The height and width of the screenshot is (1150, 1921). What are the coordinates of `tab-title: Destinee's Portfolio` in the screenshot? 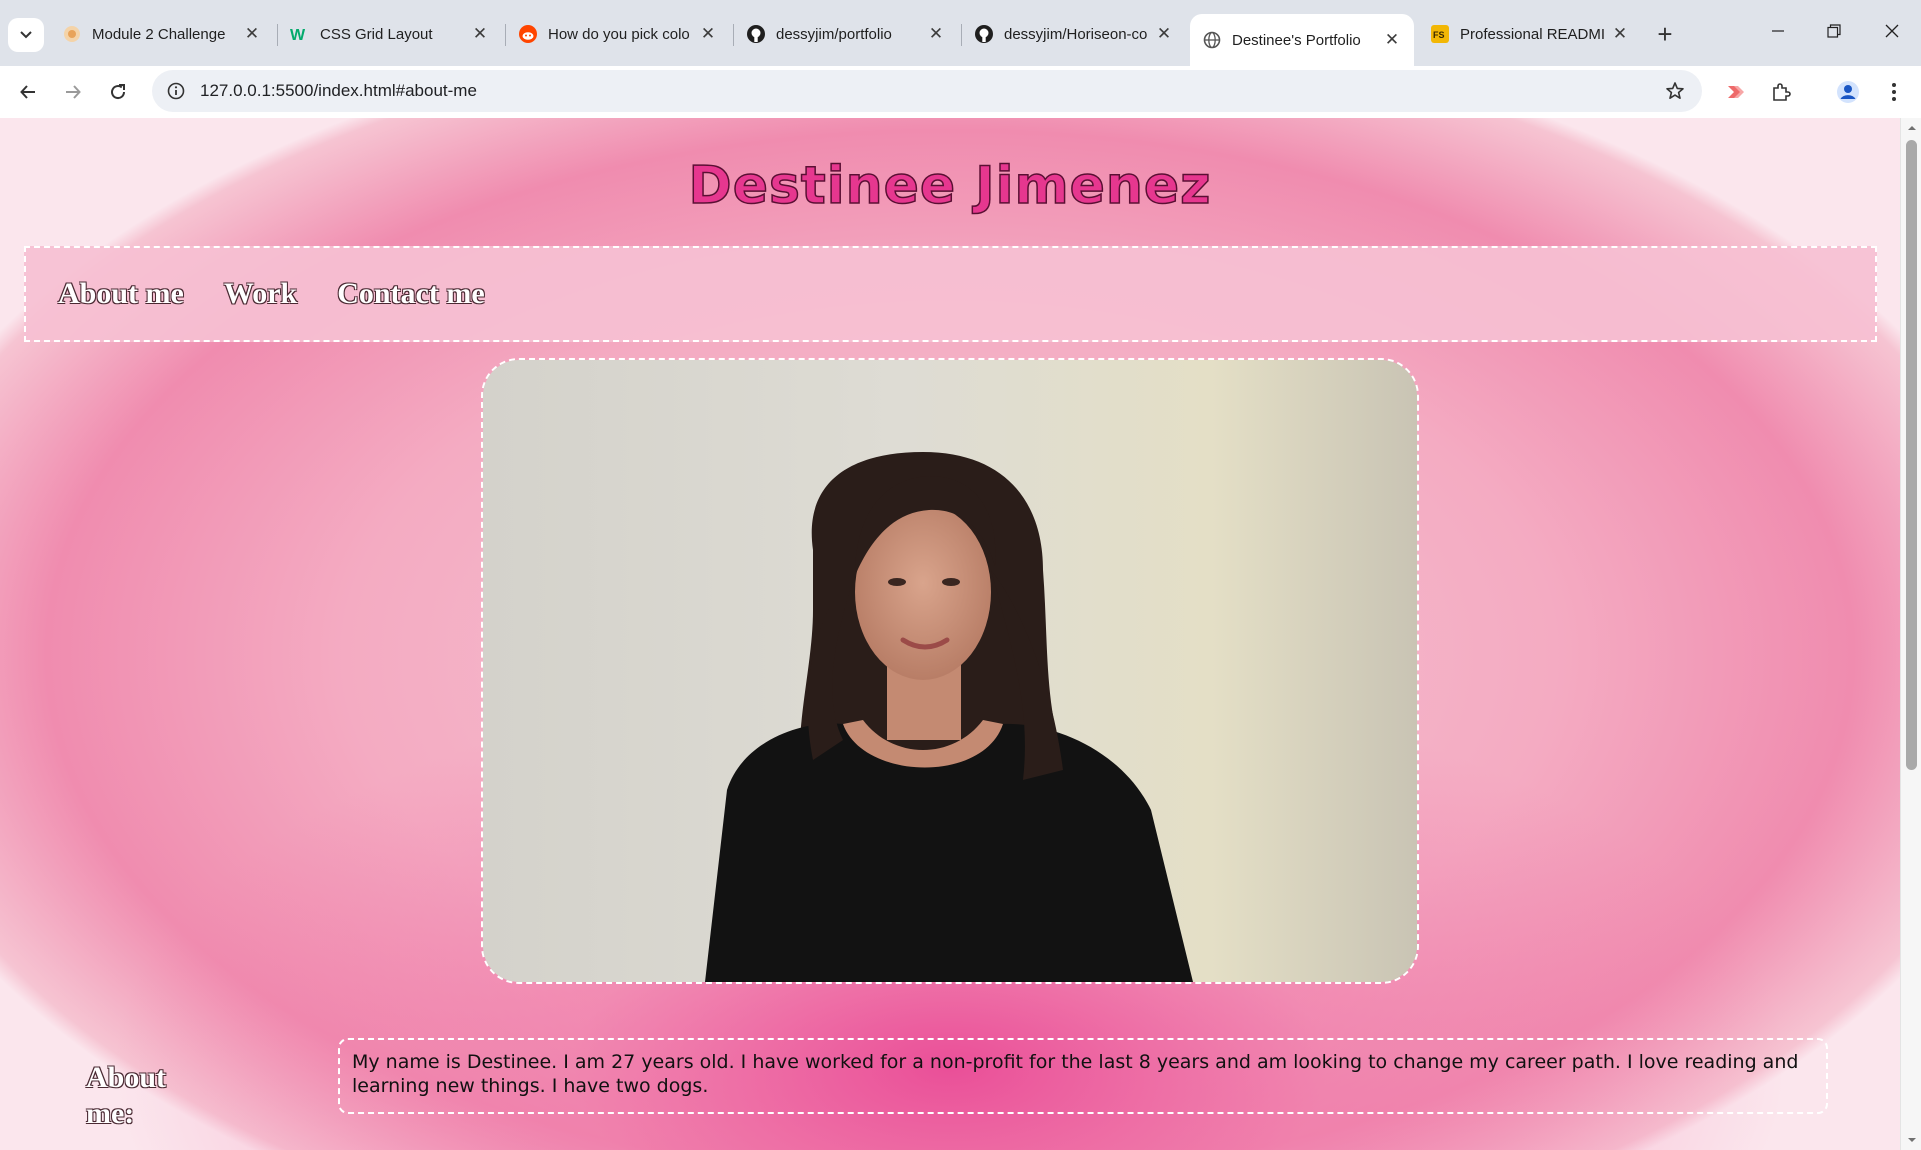 It's located at (1296, 40).